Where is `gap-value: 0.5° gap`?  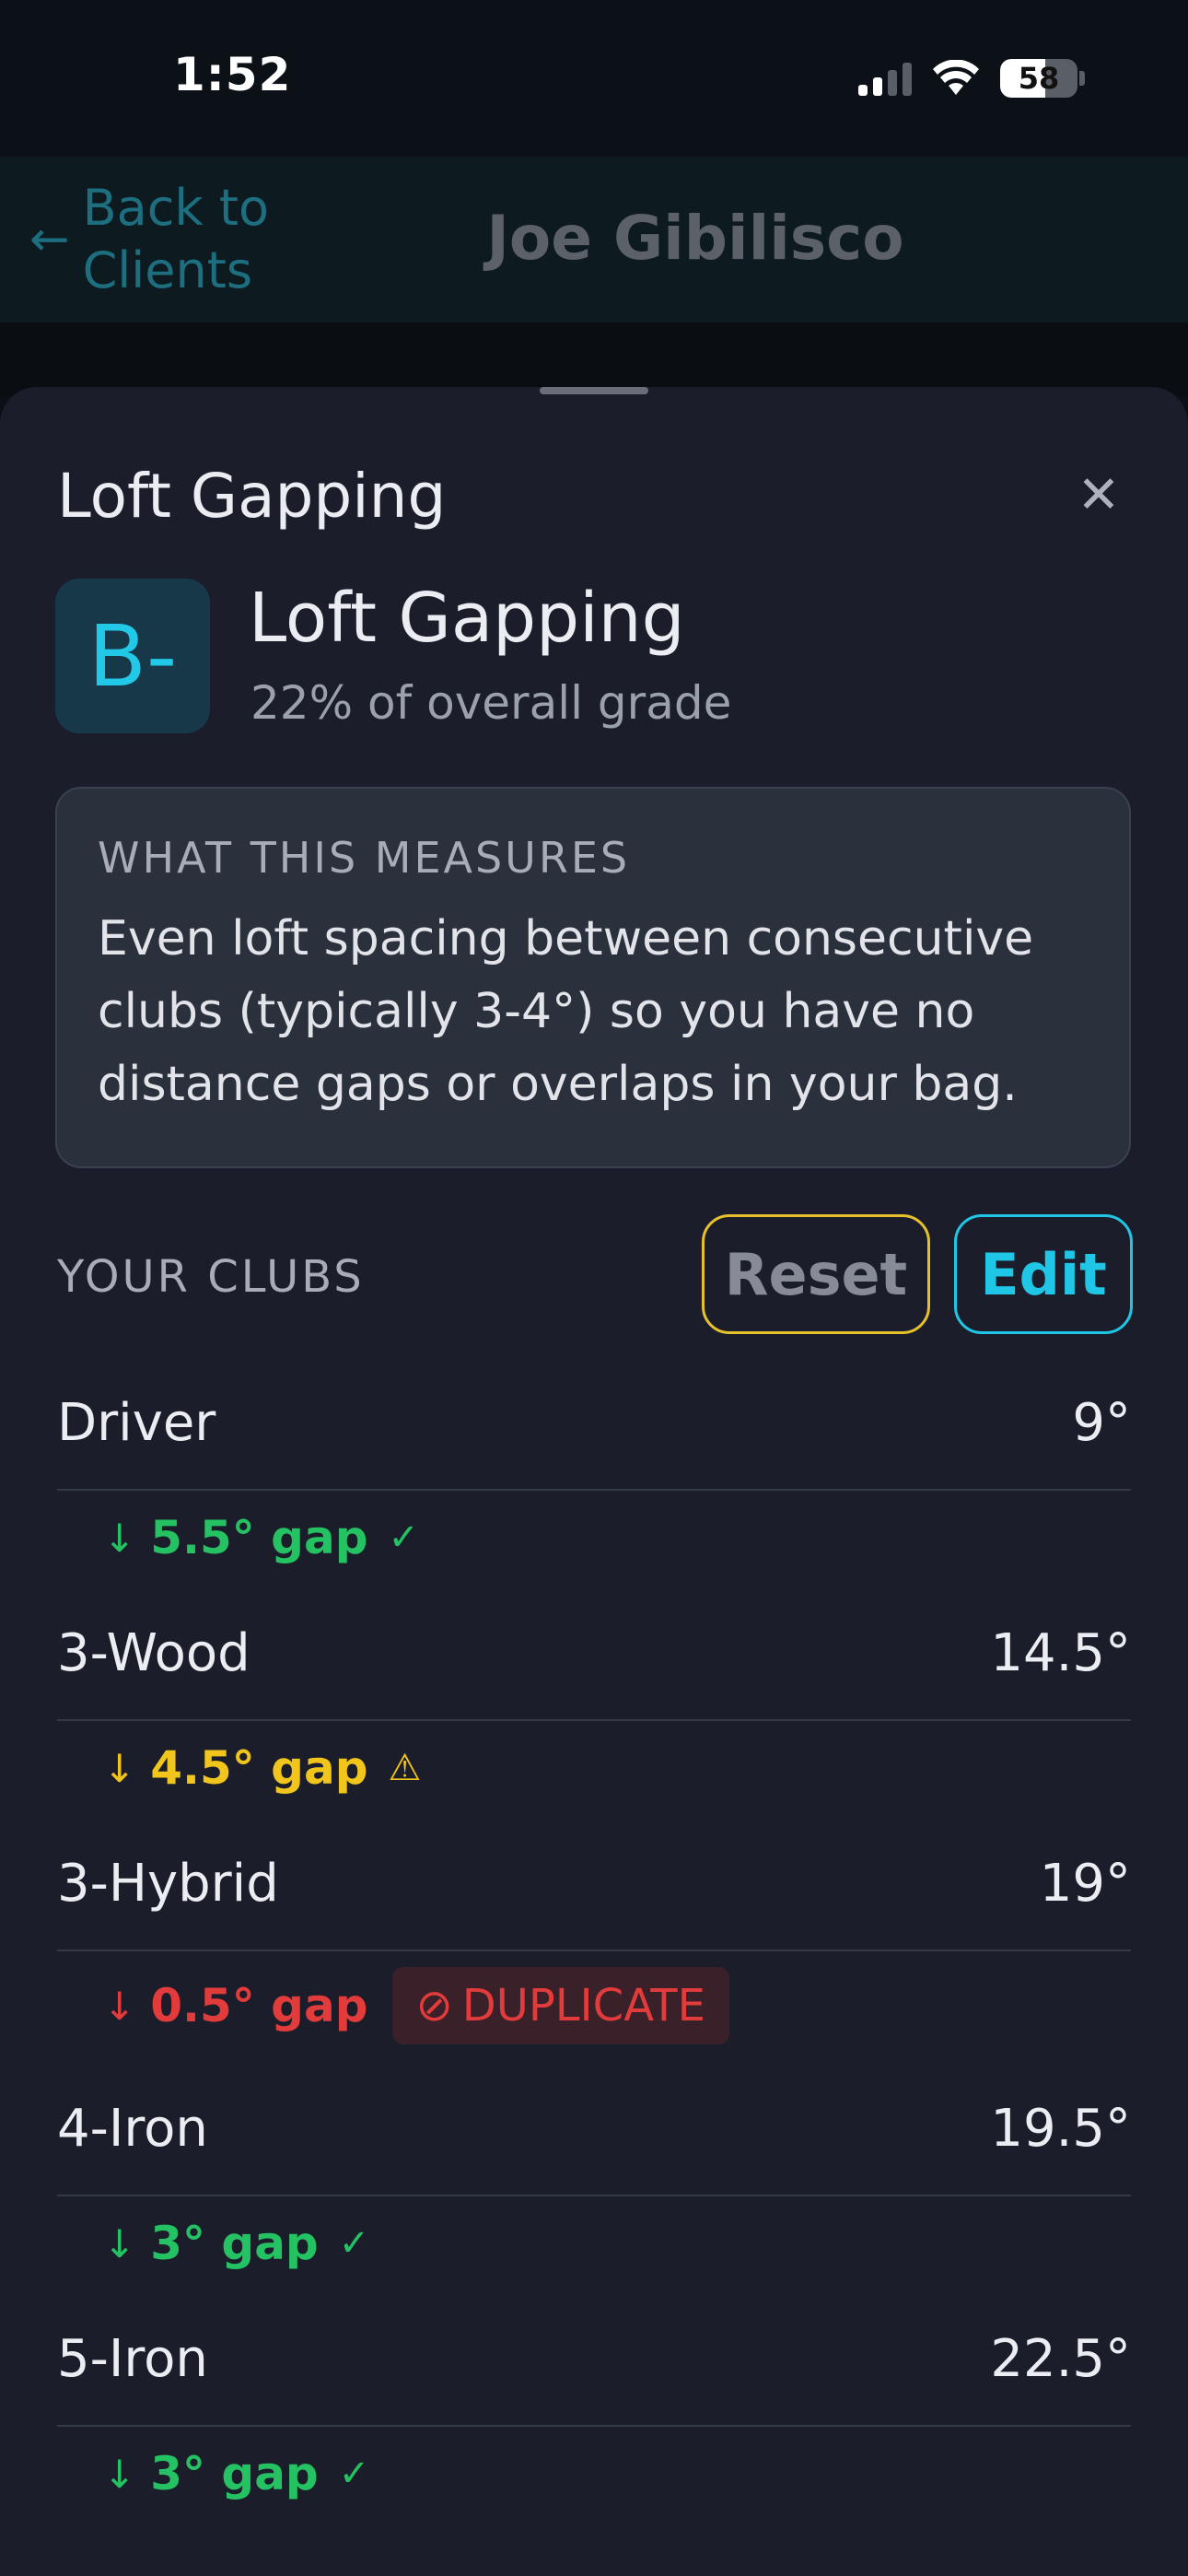
gap-value: 0.5° gap is located at coordinates (259, 2005).